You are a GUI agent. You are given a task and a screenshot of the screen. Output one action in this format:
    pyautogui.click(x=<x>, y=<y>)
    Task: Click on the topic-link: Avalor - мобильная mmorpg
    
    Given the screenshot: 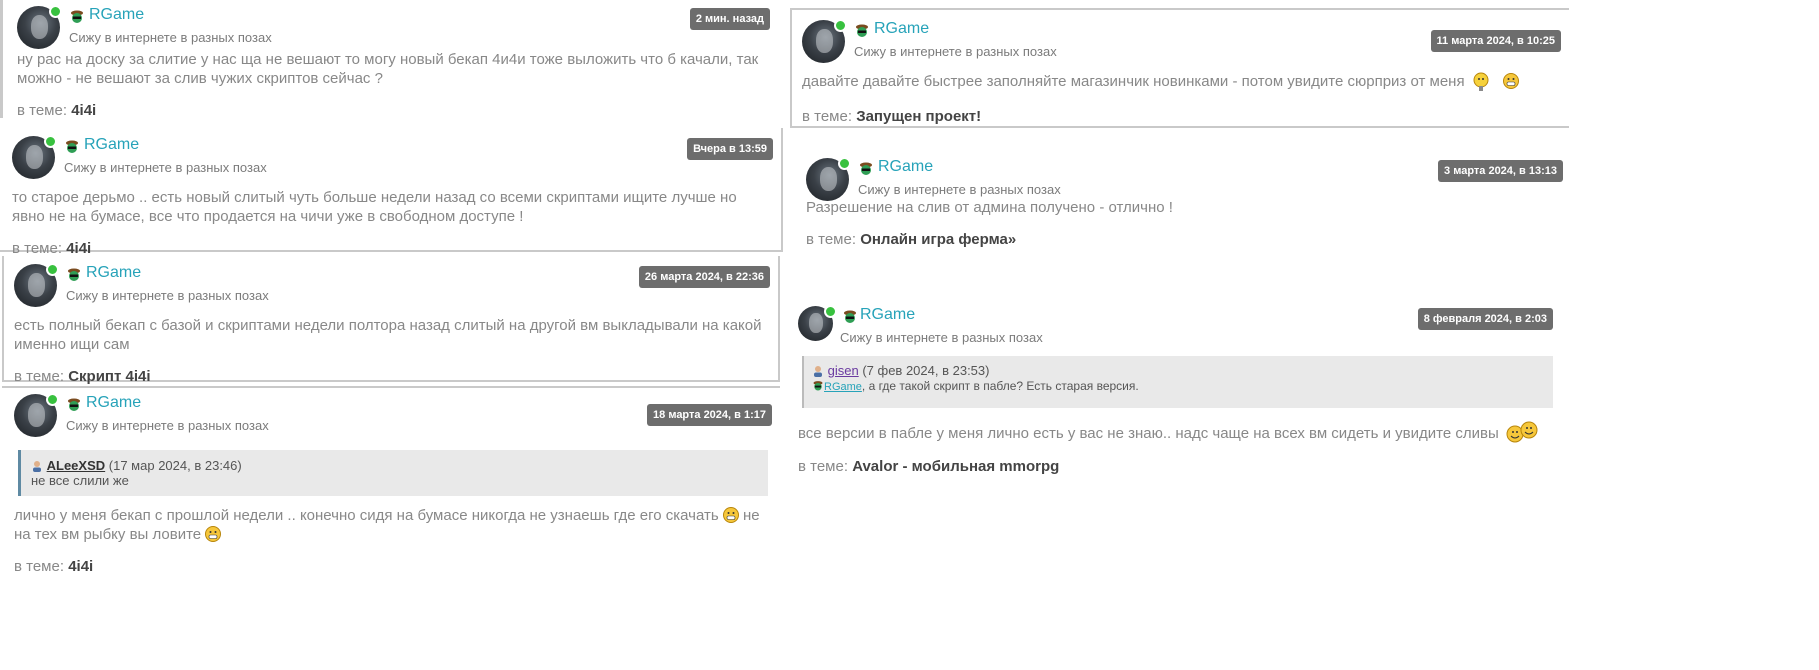 What is the action you would take?
    pyautogui.click(x=955, y=466)
    